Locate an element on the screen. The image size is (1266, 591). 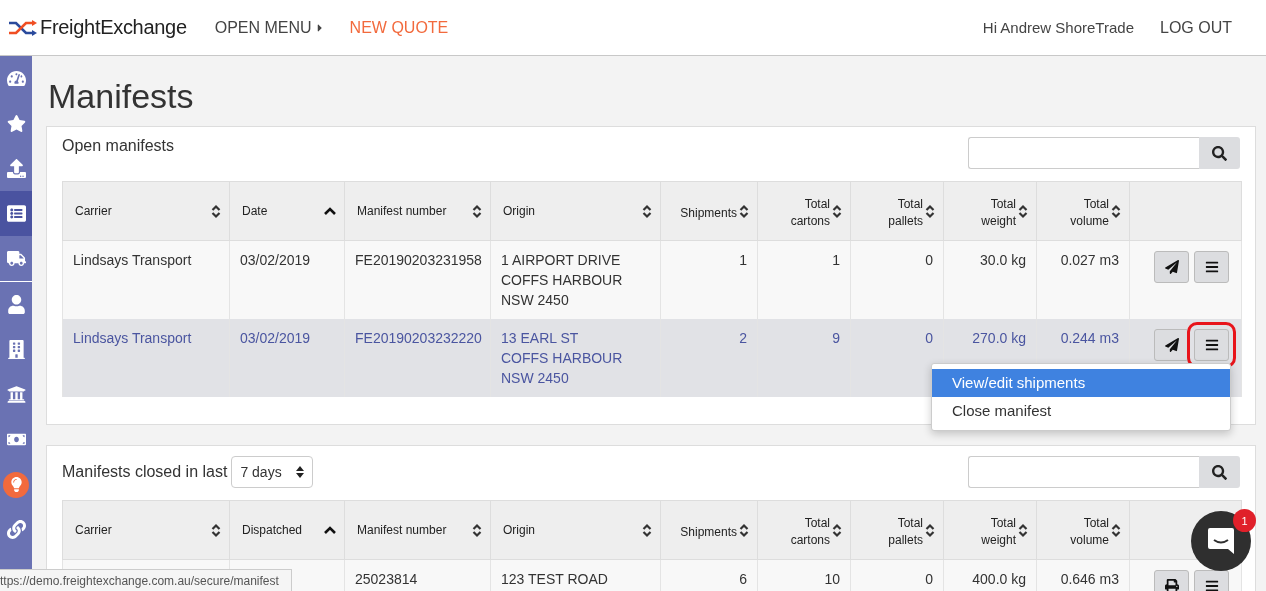
printer-icon is located at coordinates (1171, 585).